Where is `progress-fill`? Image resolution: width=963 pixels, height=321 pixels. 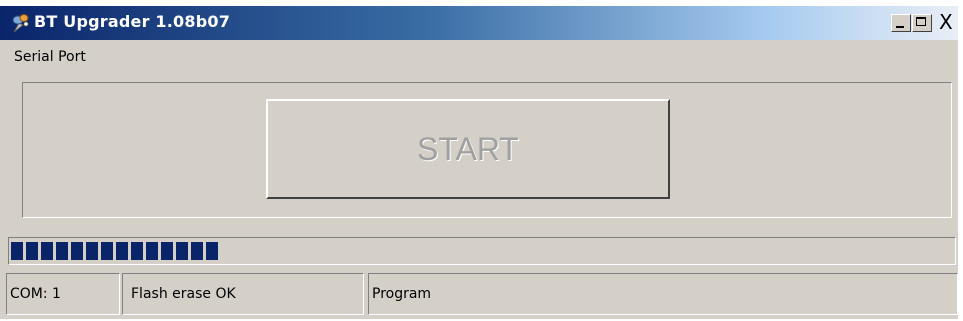
progress-fill is located at coordinates (114, 251).